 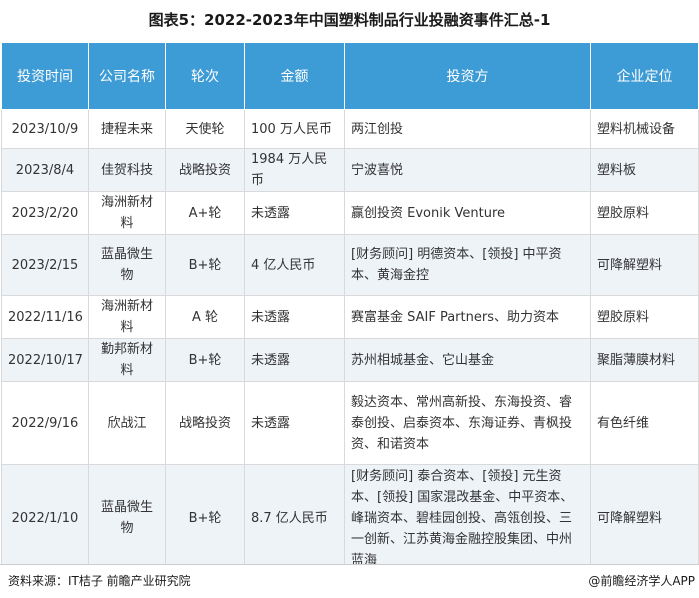 What do you see at coordinates (467, 423) in the screenshot?
I see `cell-investors: 毅达资本、常州高新投、东海投资、睿泰创投、启泰资本、东海证券、青枫投资、和诺资本` at bounding box center [467, 423].